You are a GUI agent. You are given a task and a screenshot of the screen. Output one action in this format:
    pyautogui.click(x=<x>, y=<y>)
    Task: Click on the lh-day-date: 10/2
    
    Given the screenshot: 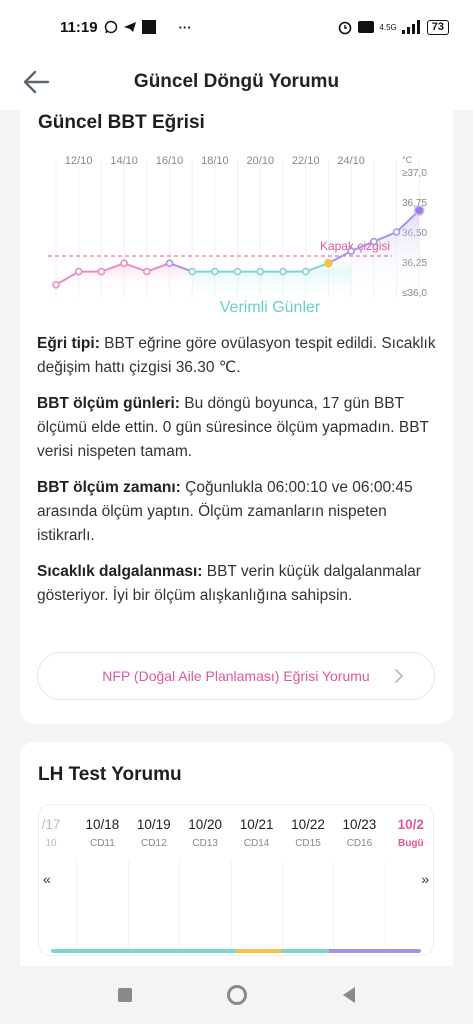 What is the action you would take?
    pyautogui.click(x=410, y=824)
    